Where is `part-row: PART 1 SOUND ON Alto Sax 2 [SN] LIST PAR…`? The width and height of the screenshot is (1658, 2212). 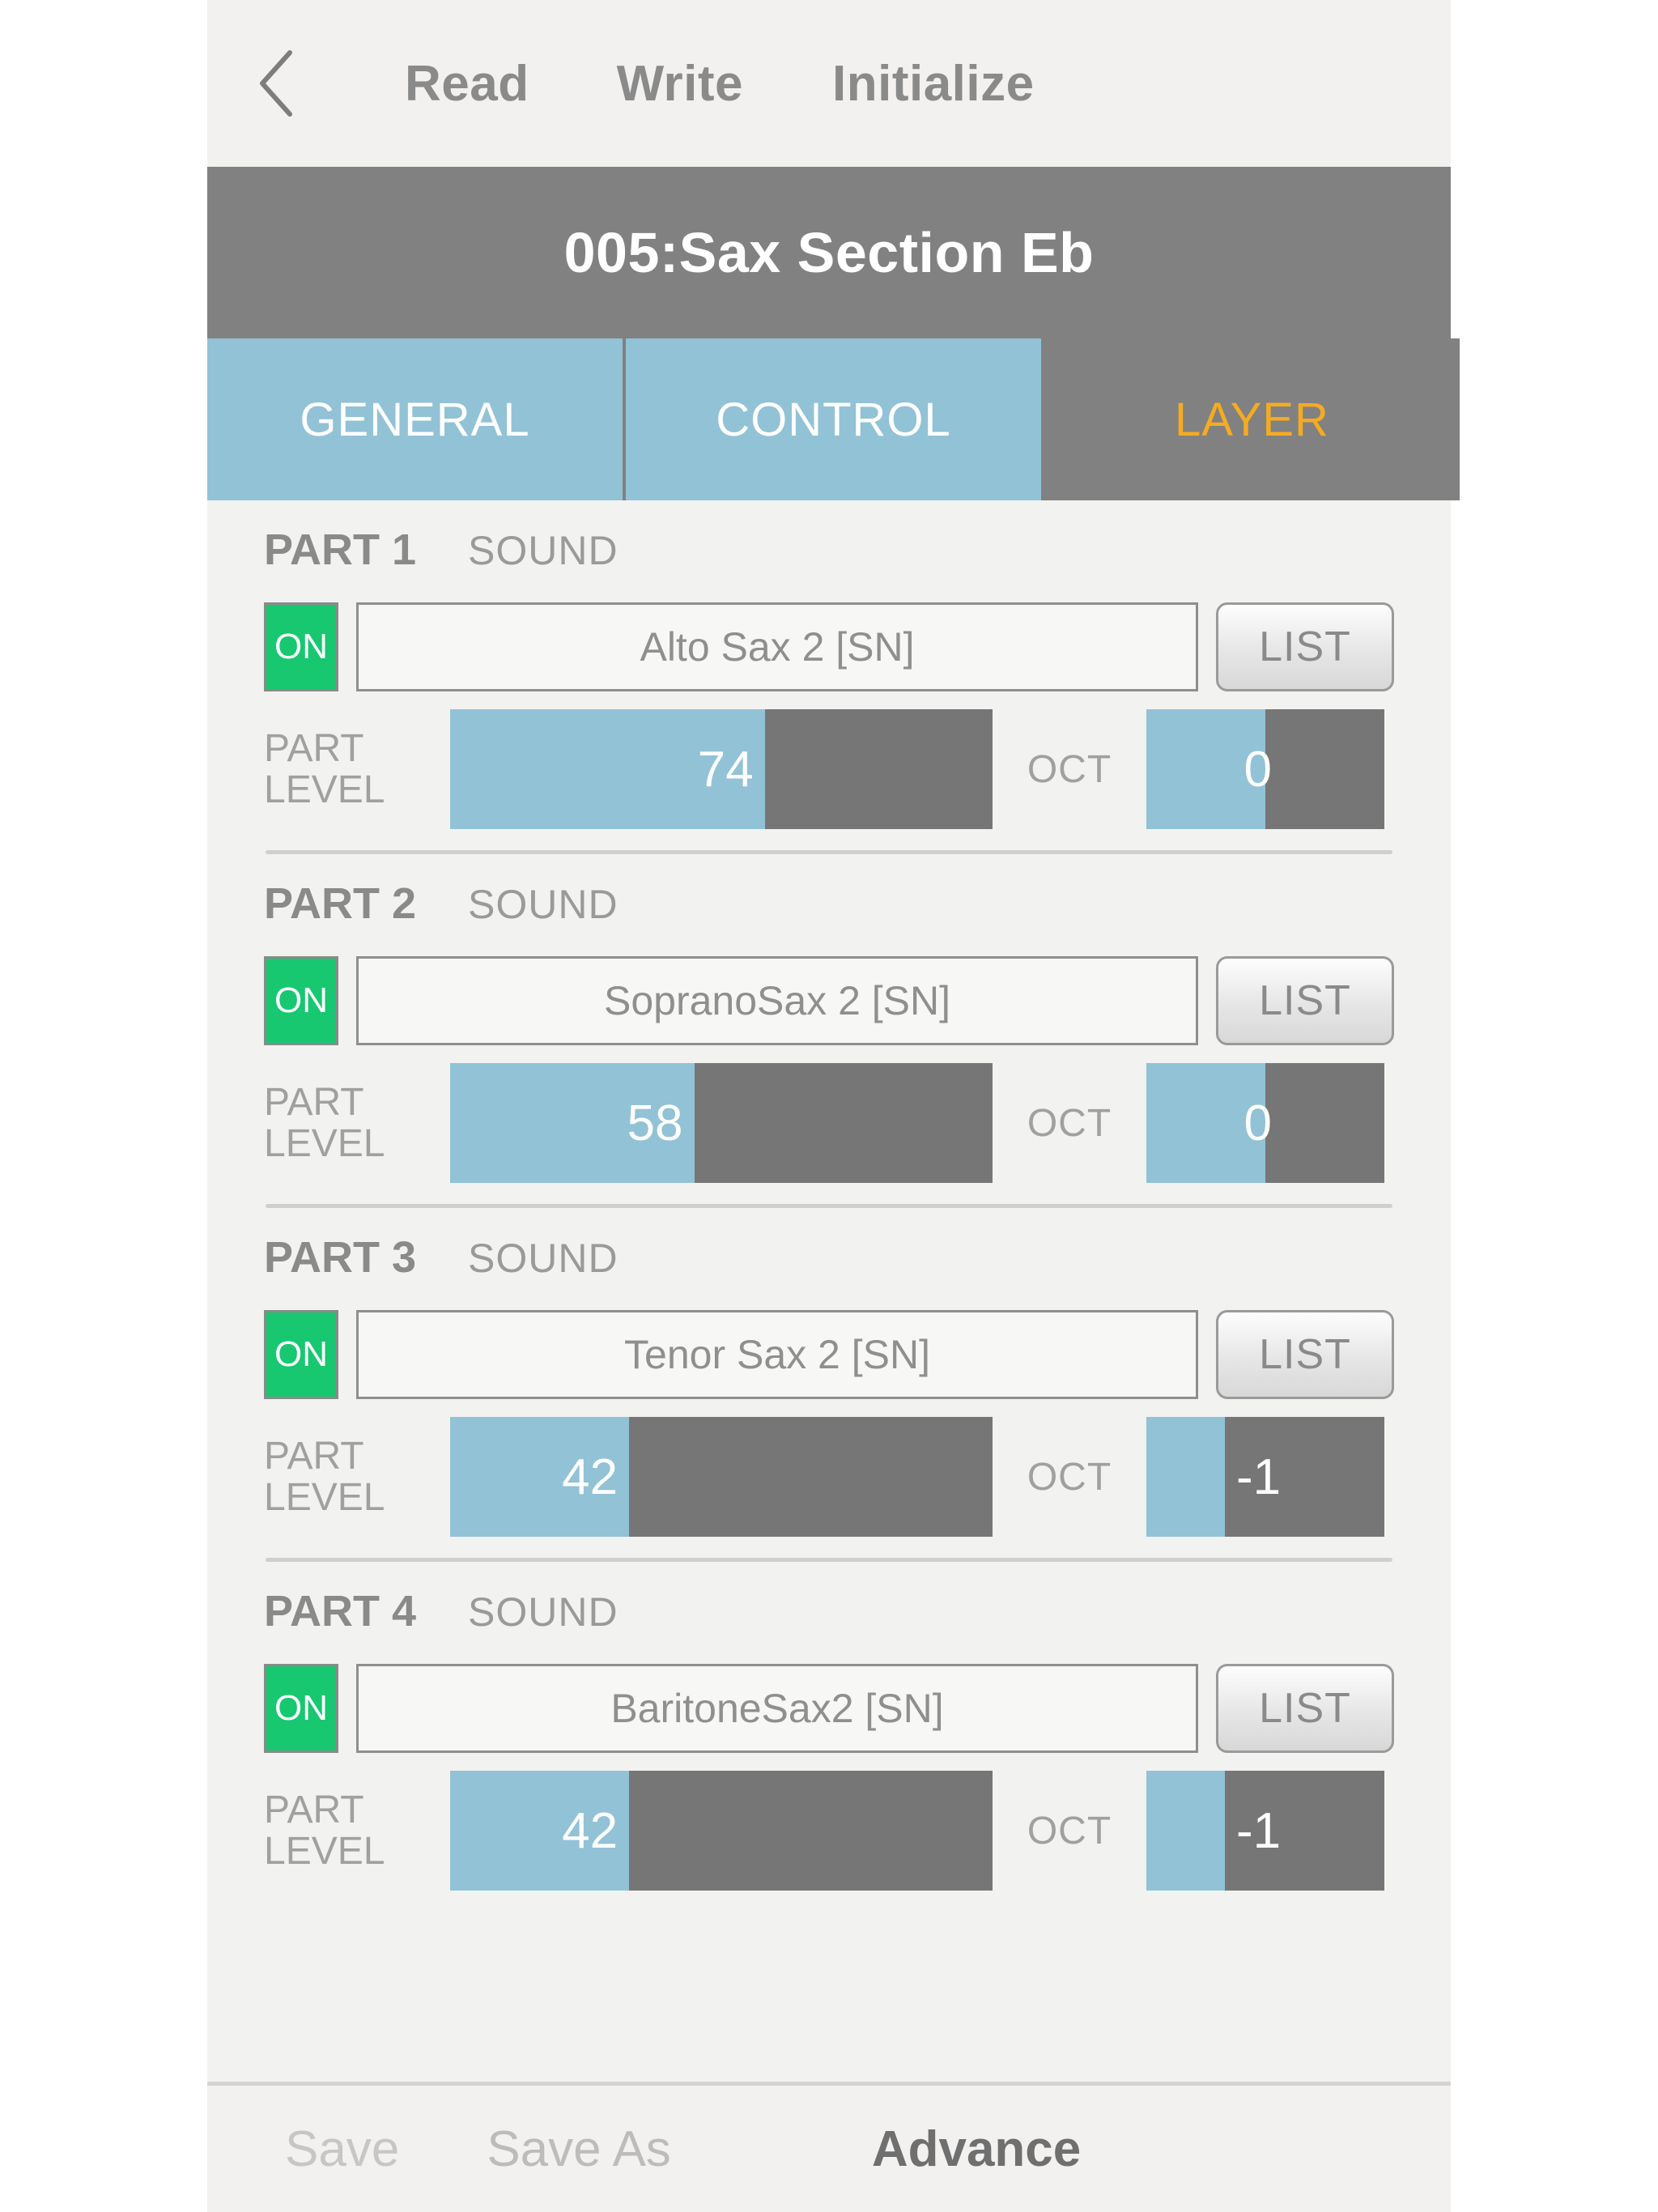
part-row: PART 1 SOUND ON Alto Sax 2 [SN] LIST PAR… is located at coordinates (829, 665).